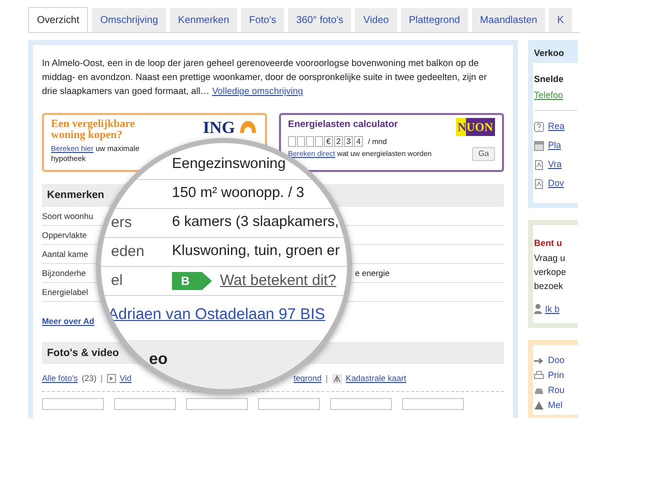  I want to click on features-title: Kenmerken, so click(75, 195).